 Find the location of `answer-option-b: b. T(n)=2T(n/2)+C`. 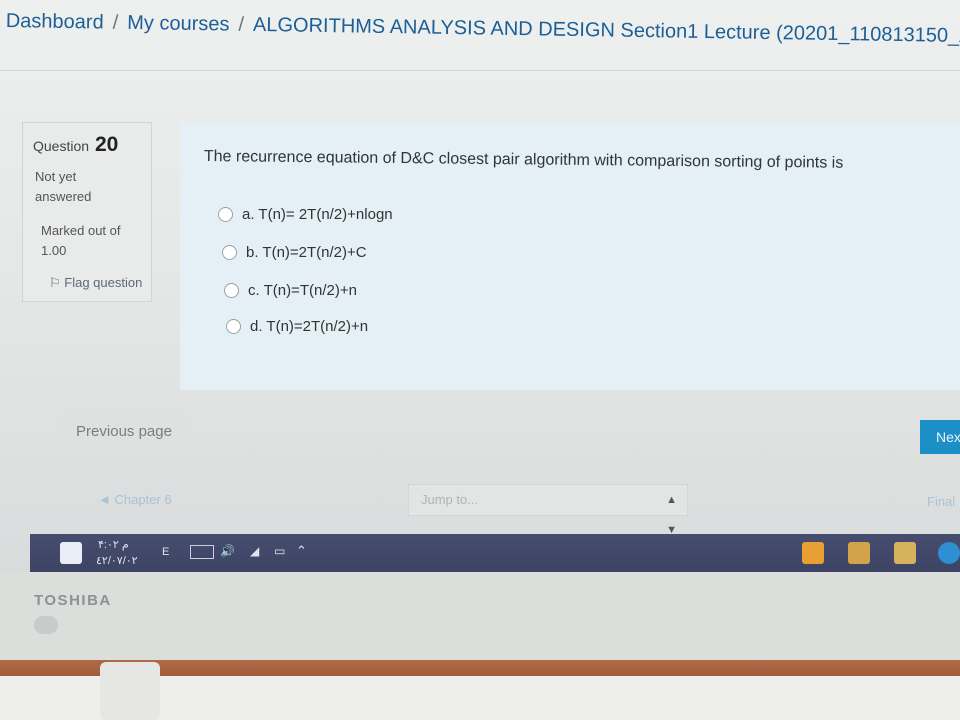

answer-option-b: b. T(n)=2T(n/2)+C is located at coordinates (294, 252).